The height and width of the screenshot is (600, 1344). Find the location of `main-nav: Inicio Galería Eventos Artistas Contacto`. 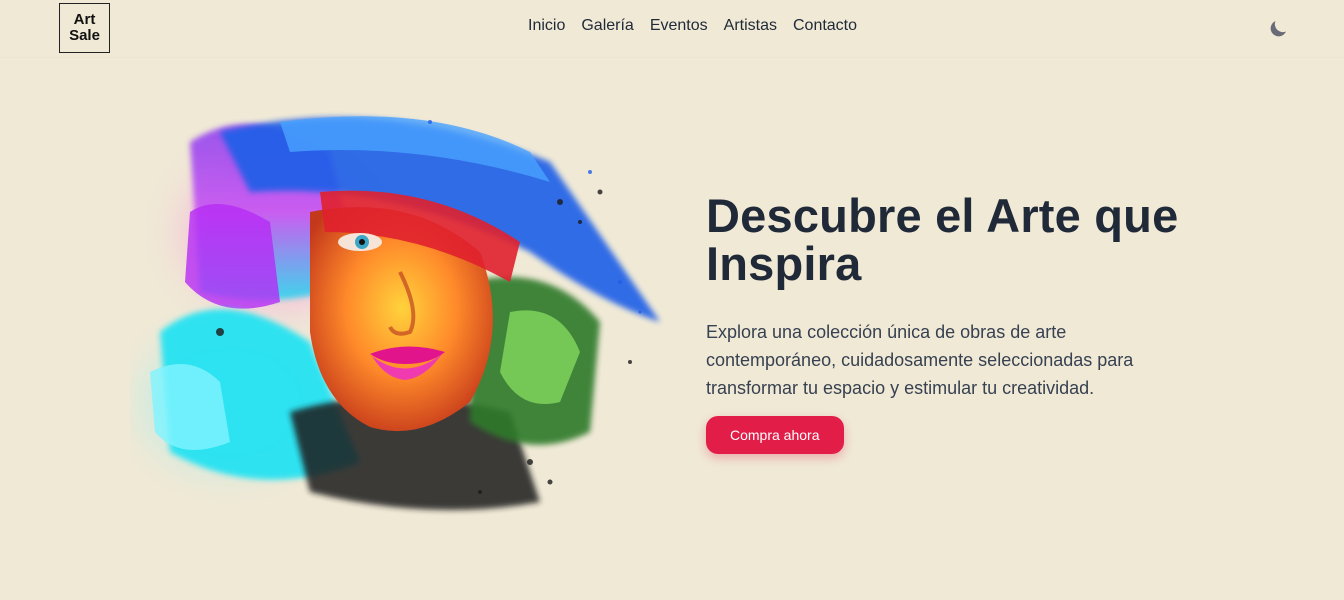

main-nav: Inicio Galería Eventos Artistas Contacto is located at coordinates (692, 26).